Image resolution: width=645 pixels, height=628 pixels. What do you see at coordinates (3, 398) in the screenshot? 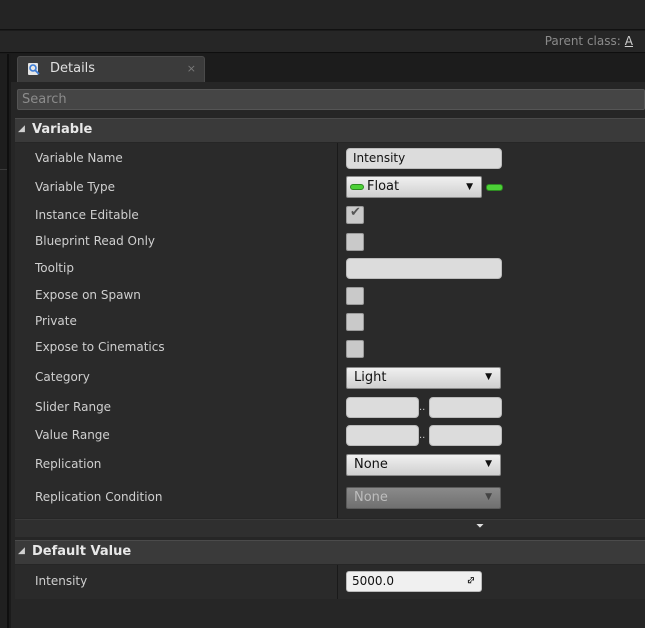
I see `left-panel-inner` at bounding box center [3, 398].